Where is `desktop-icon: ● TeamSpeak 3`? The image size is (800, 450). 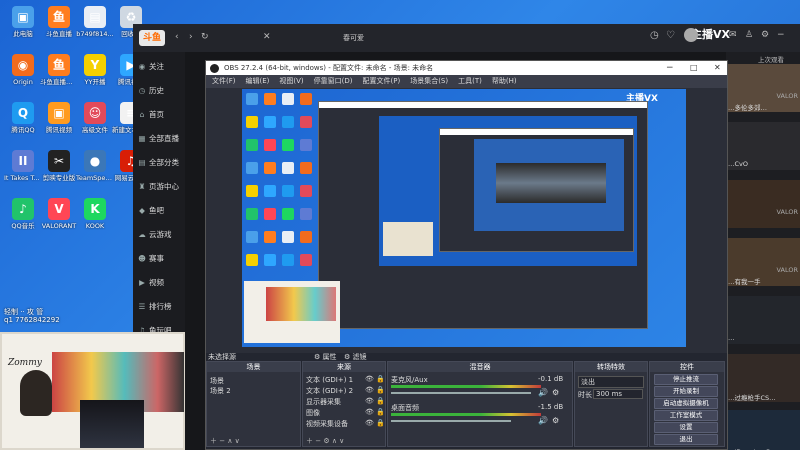
desktop-icon: ● TeamSpeak 3 is located at coordinates (95, 170).